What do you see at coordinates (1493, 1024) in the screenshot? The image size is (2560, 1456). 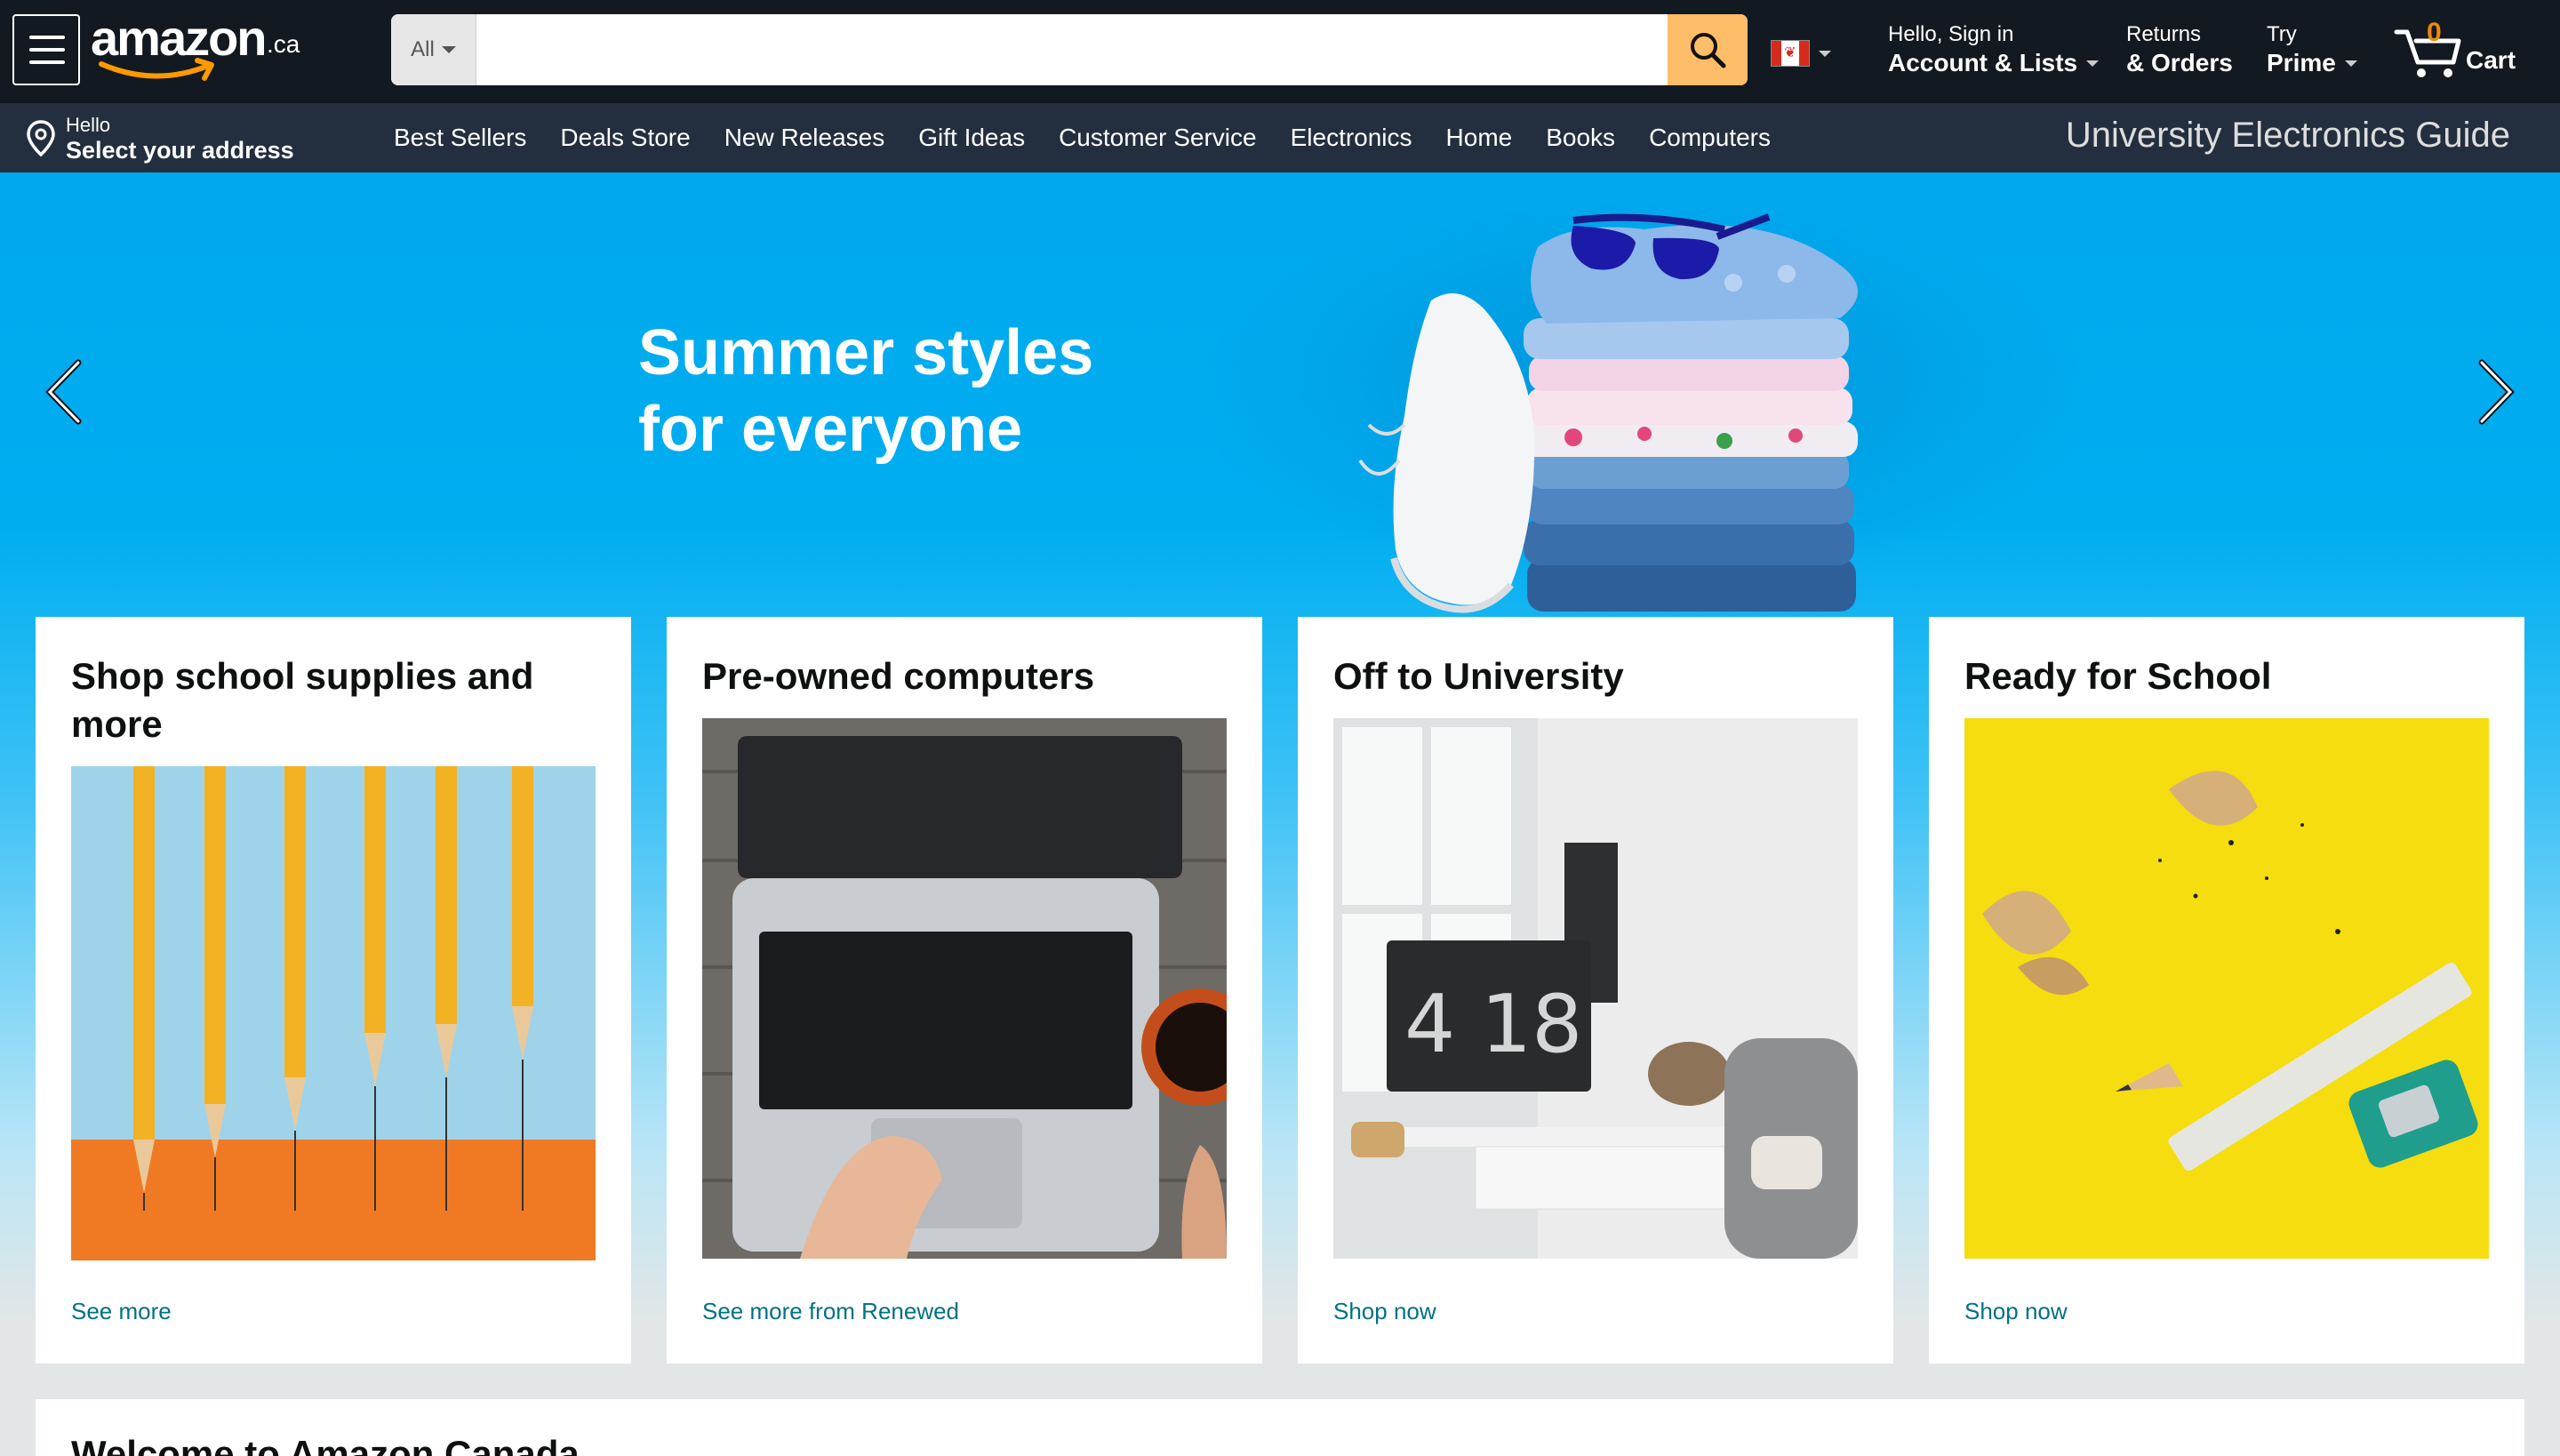 I see `monitor-time-text: 4 18` at bounding box center [1493, 1024].